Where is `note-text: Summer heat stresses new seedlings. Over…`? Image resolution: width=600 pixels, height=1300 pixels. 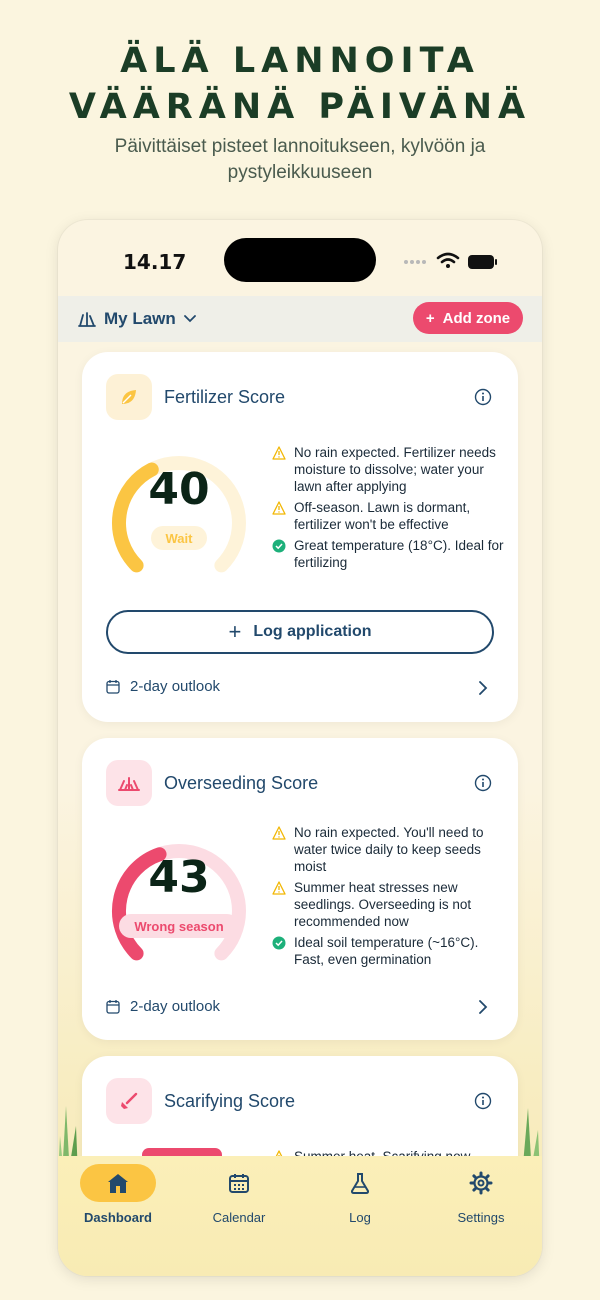 note-text: Summer heat stresses new seedlings. Over… is located at coordinates (383, 904).